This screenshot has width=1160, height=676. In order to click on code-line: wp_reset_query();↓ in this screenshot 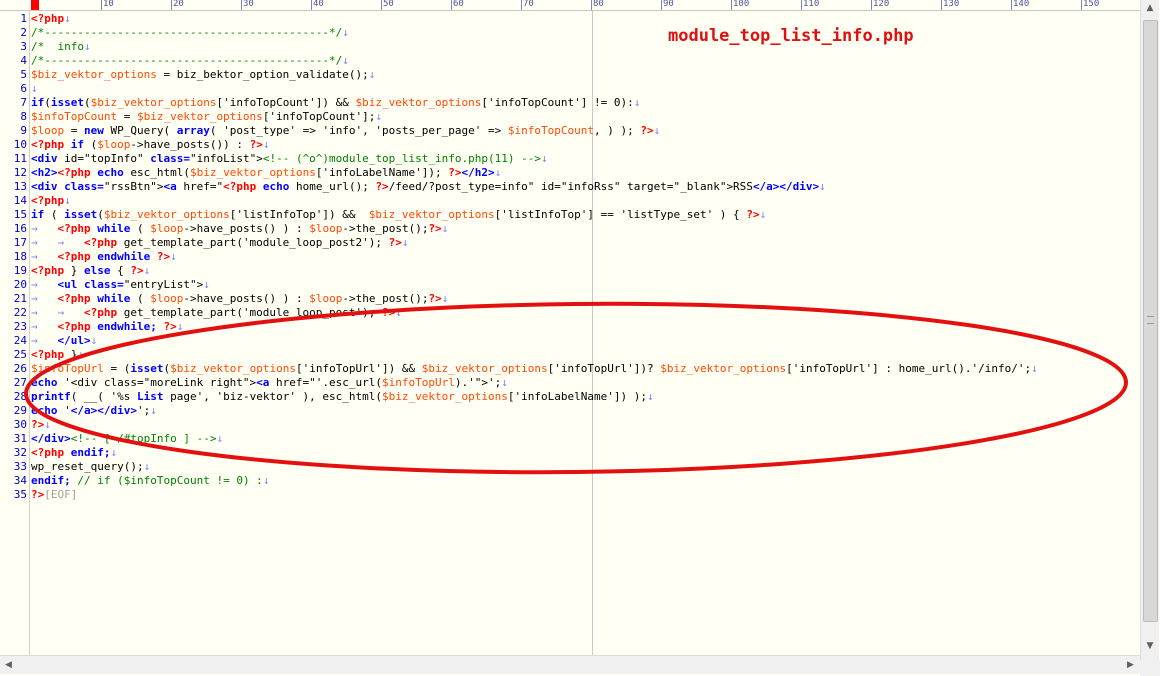, I will do `click(90, 467)`.